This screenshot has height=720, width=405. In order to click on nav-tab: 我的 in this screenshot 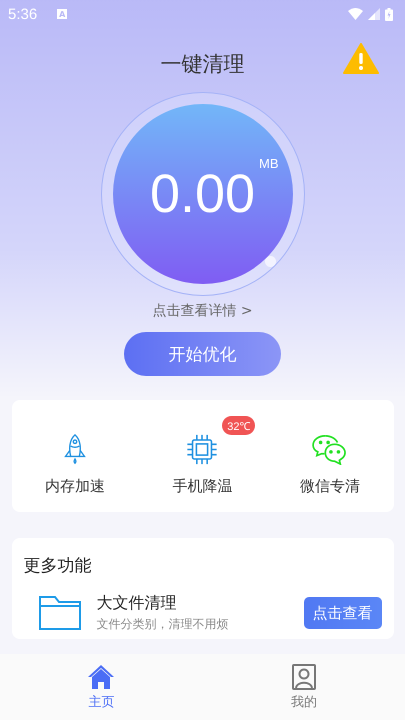, I will do `click(303, 687)`.